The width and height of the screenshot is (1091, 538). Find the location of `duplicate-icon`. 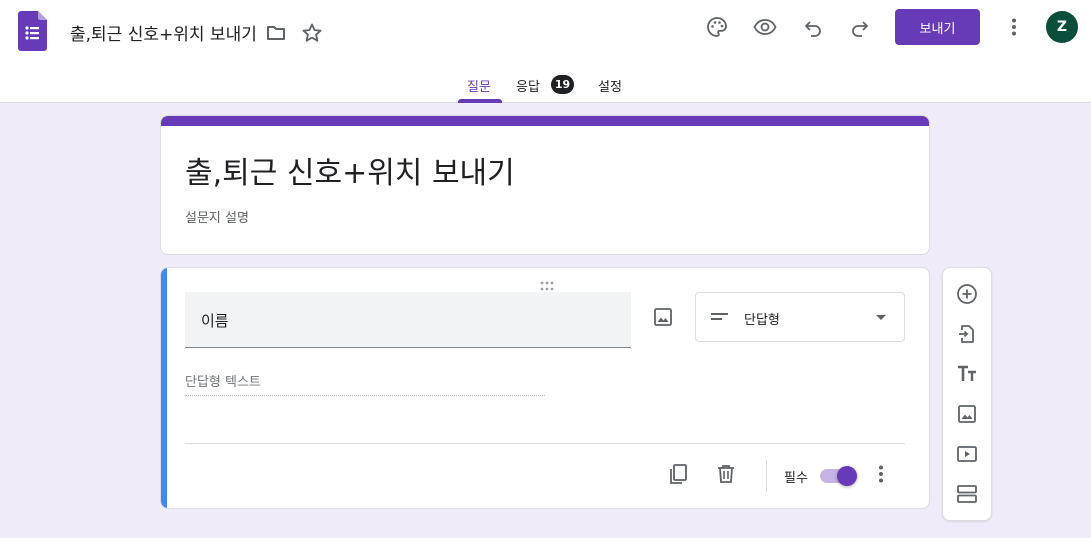

duplicate-icon is located at coordinates (678, 474).